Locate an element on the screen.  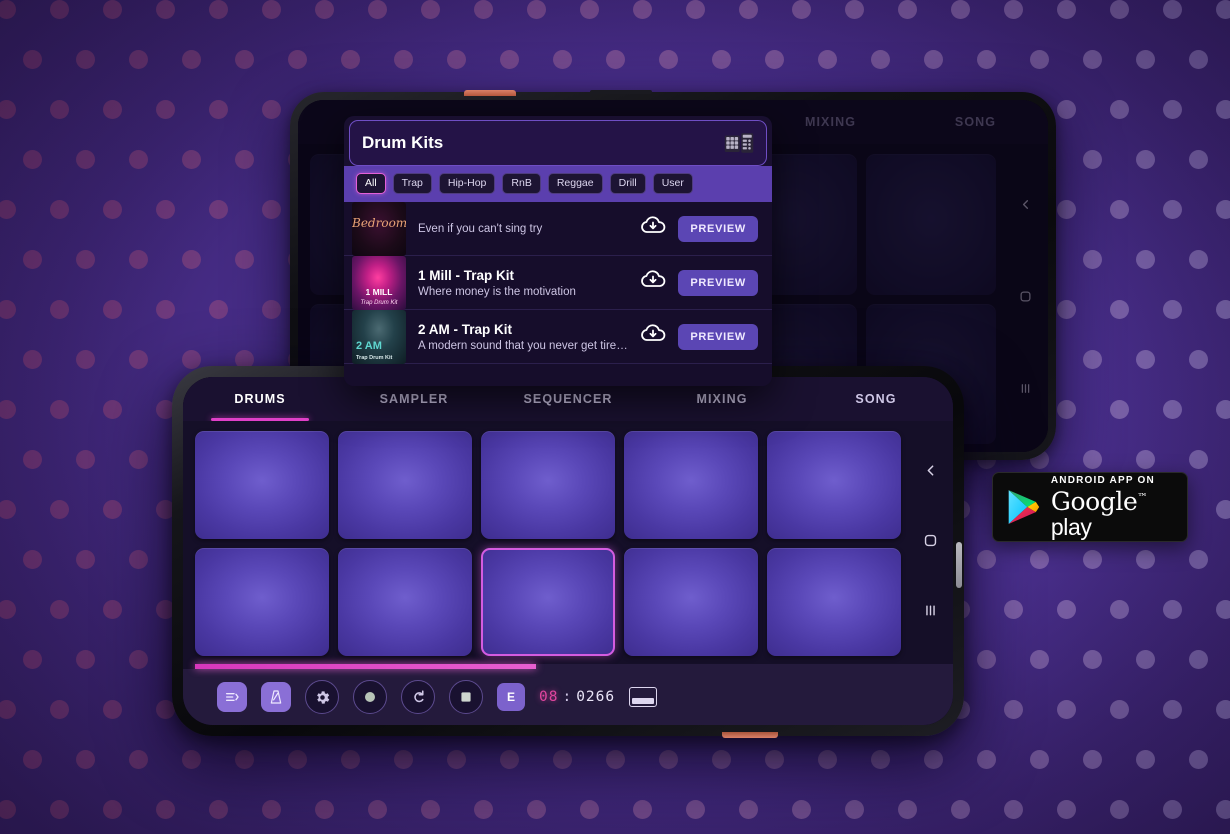
metronome-icon is located at coordinates (276, 697).